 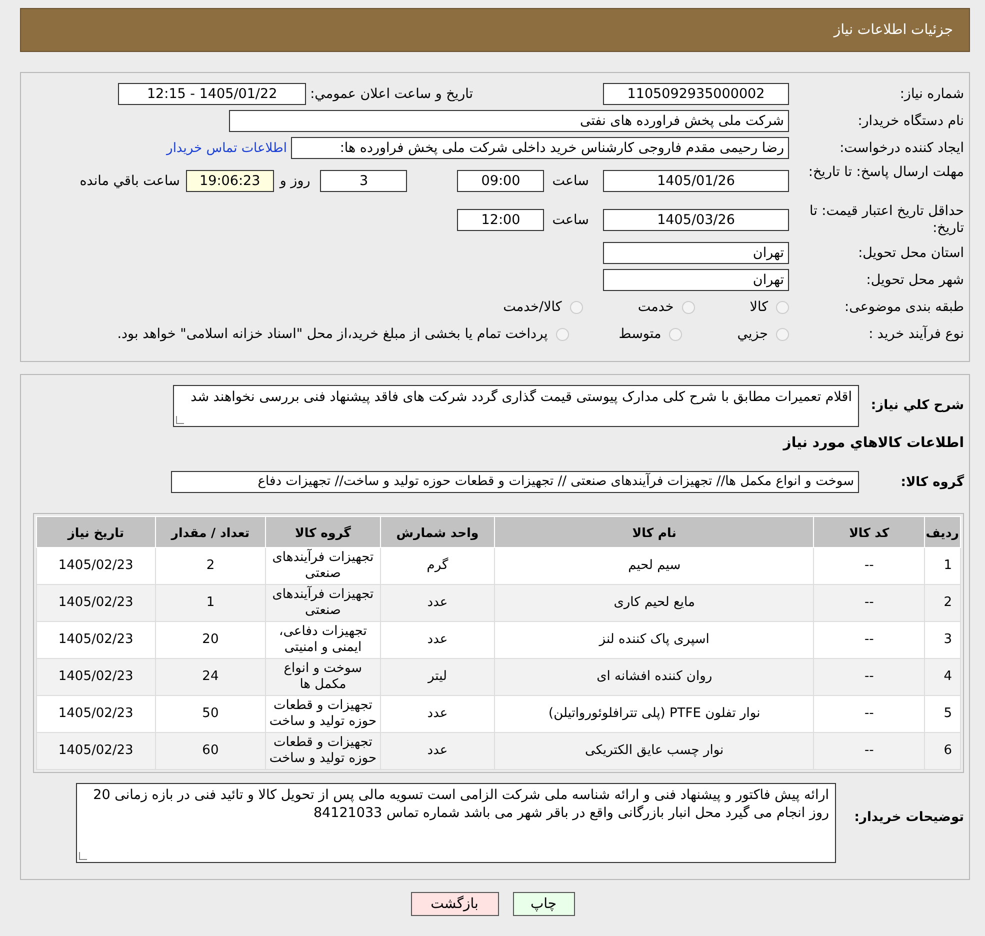 What do you see at coordinates (654, 640) in the screenshot?
I see `table-cell: اسپری پاک کننده لنز` at bounding box center [654, 640].